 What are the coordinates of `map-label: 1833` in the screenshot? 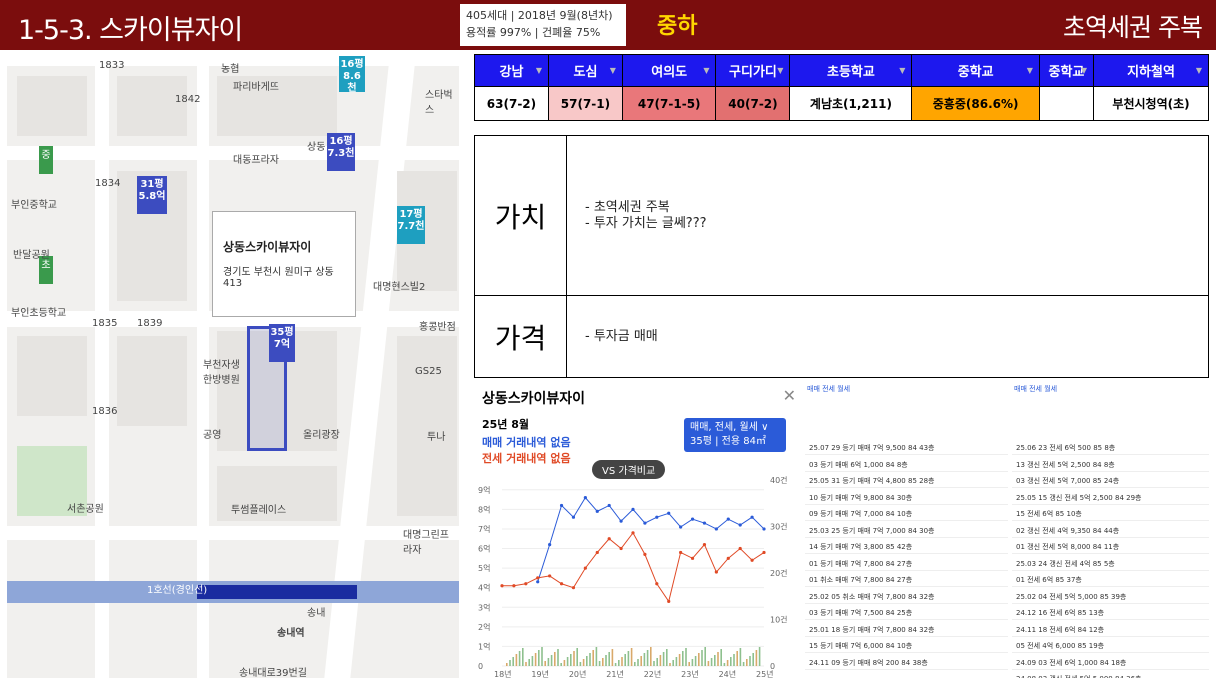 It's located at (112, 65).